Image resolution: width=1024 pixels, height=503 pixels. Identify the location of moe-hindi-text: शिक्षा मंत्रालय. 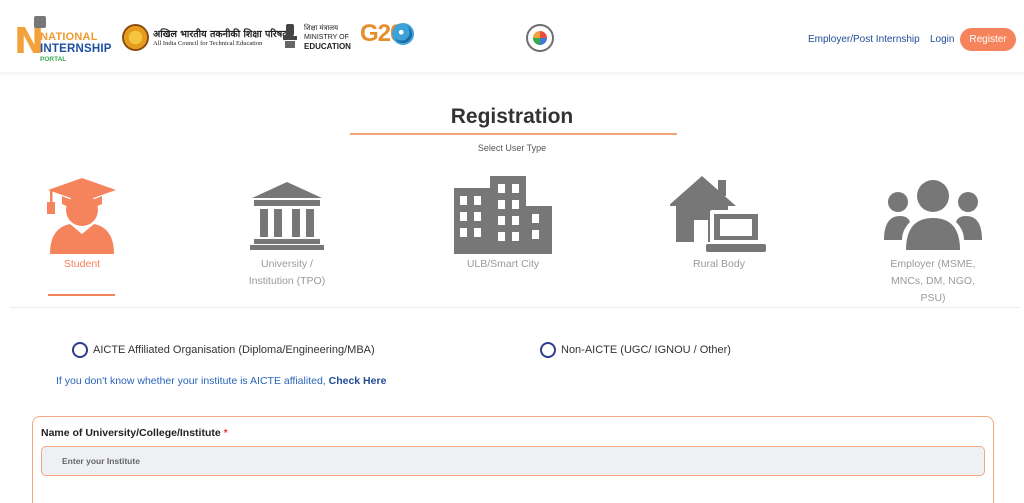
(321, 28).